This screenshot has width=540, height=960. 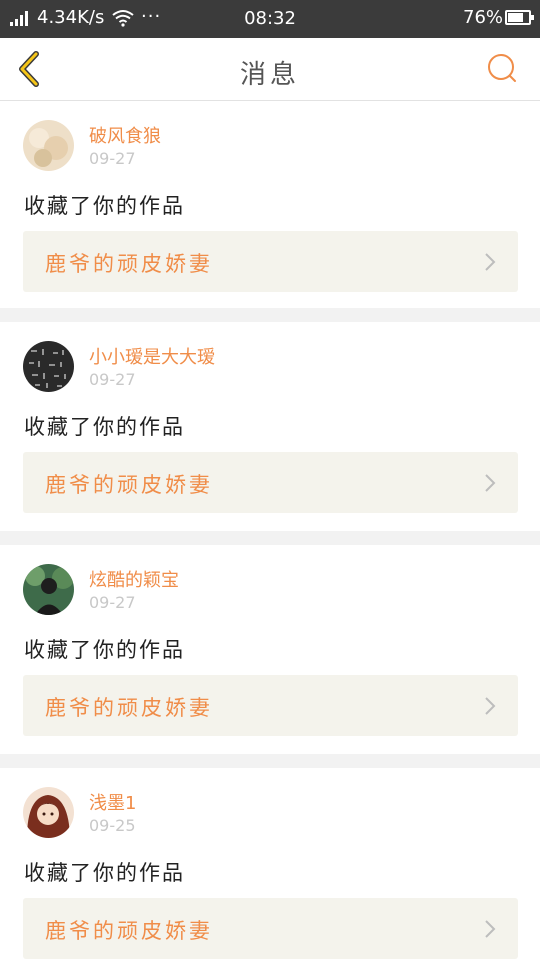 What do you see at coordinates (134, 579) in the screenshot?
I see `username: 炫酷的颖宝` at bounding box center [134, 579].